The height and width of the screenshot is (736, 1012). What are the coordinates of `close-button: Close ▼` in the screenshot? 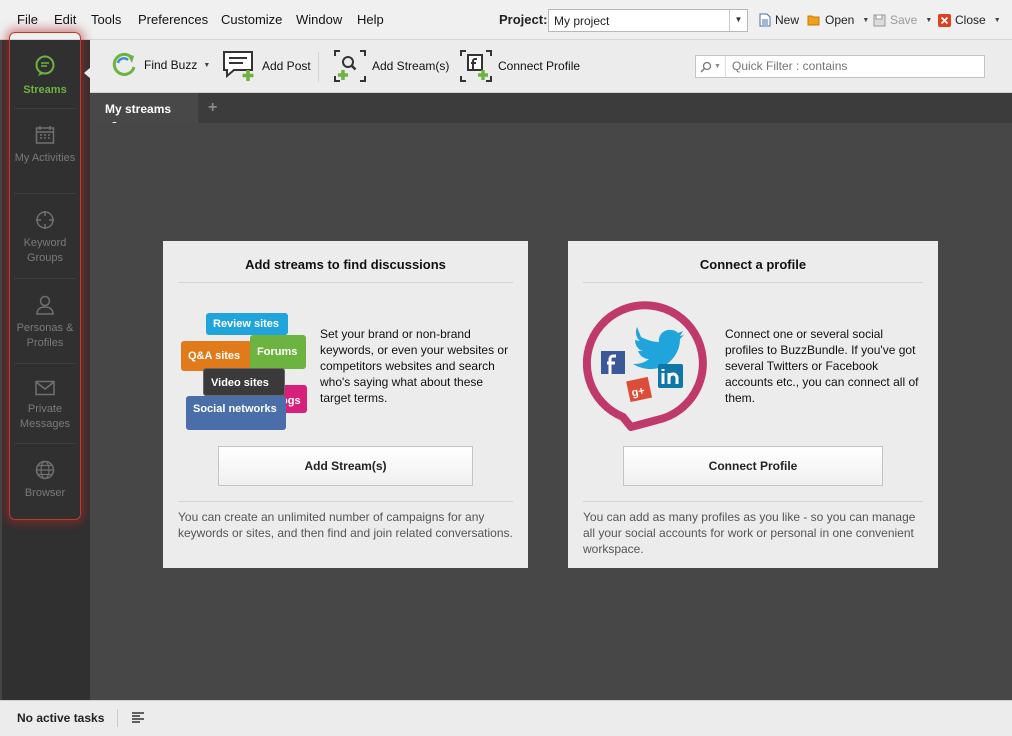 It's located at (969, 20).